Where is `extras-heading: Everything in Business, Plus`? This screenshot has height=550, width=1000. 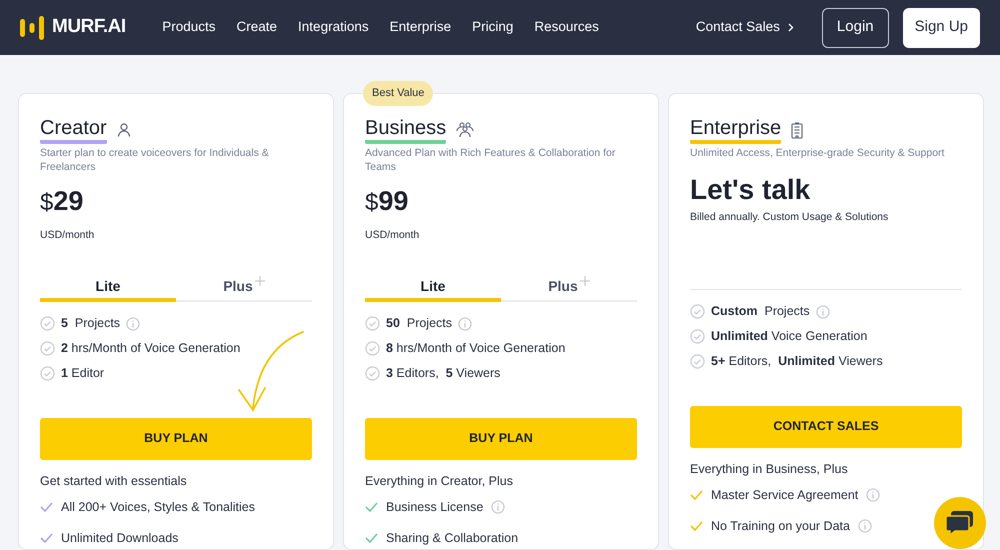 extras-heading: Everything in Business, Plus is located at coordinates (769, 469).